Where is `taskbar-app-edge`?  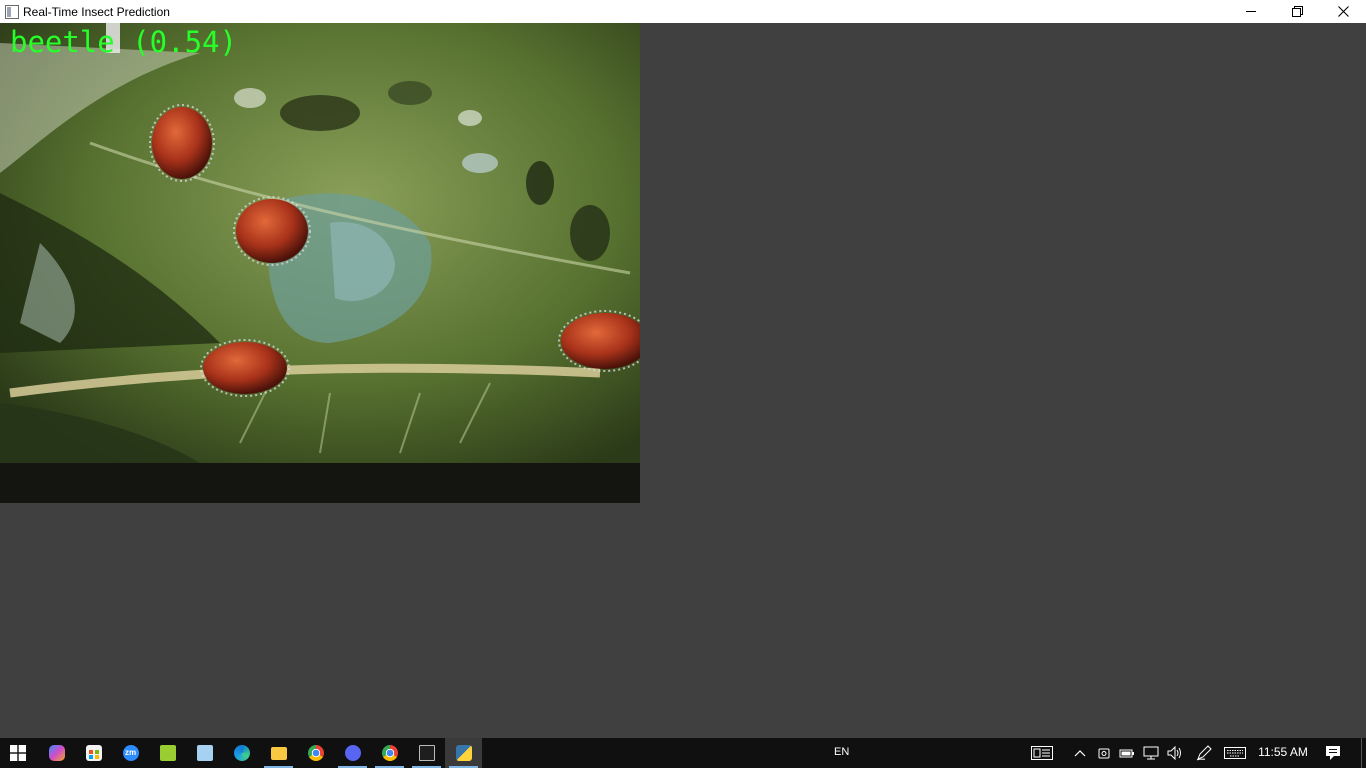
taskbar-app-edge is located at coordinates (241, 753).